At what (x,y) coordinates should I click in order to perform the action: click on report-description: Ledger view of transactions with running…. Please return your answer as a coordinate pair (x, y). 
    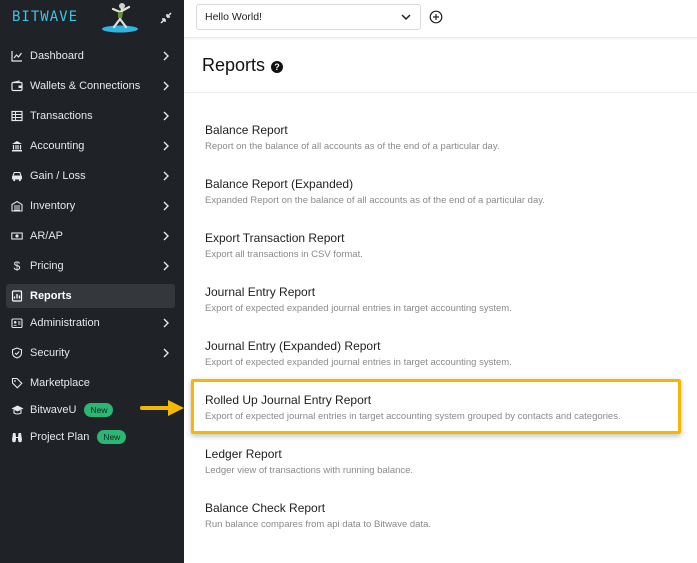
    Looking at the image, I should click on (309, 470).